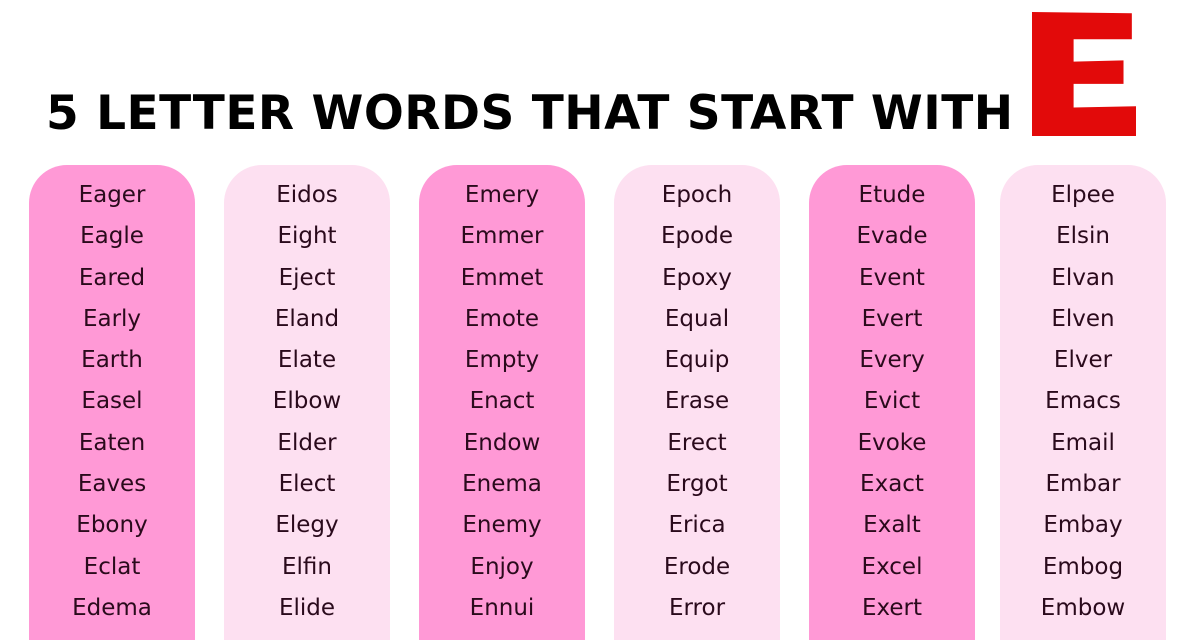 The image size is (1200, 640). What do you see at coordinates (112, 360) in the screenshot?
I see `word-item: Earth` at bounding box center [112, 360].